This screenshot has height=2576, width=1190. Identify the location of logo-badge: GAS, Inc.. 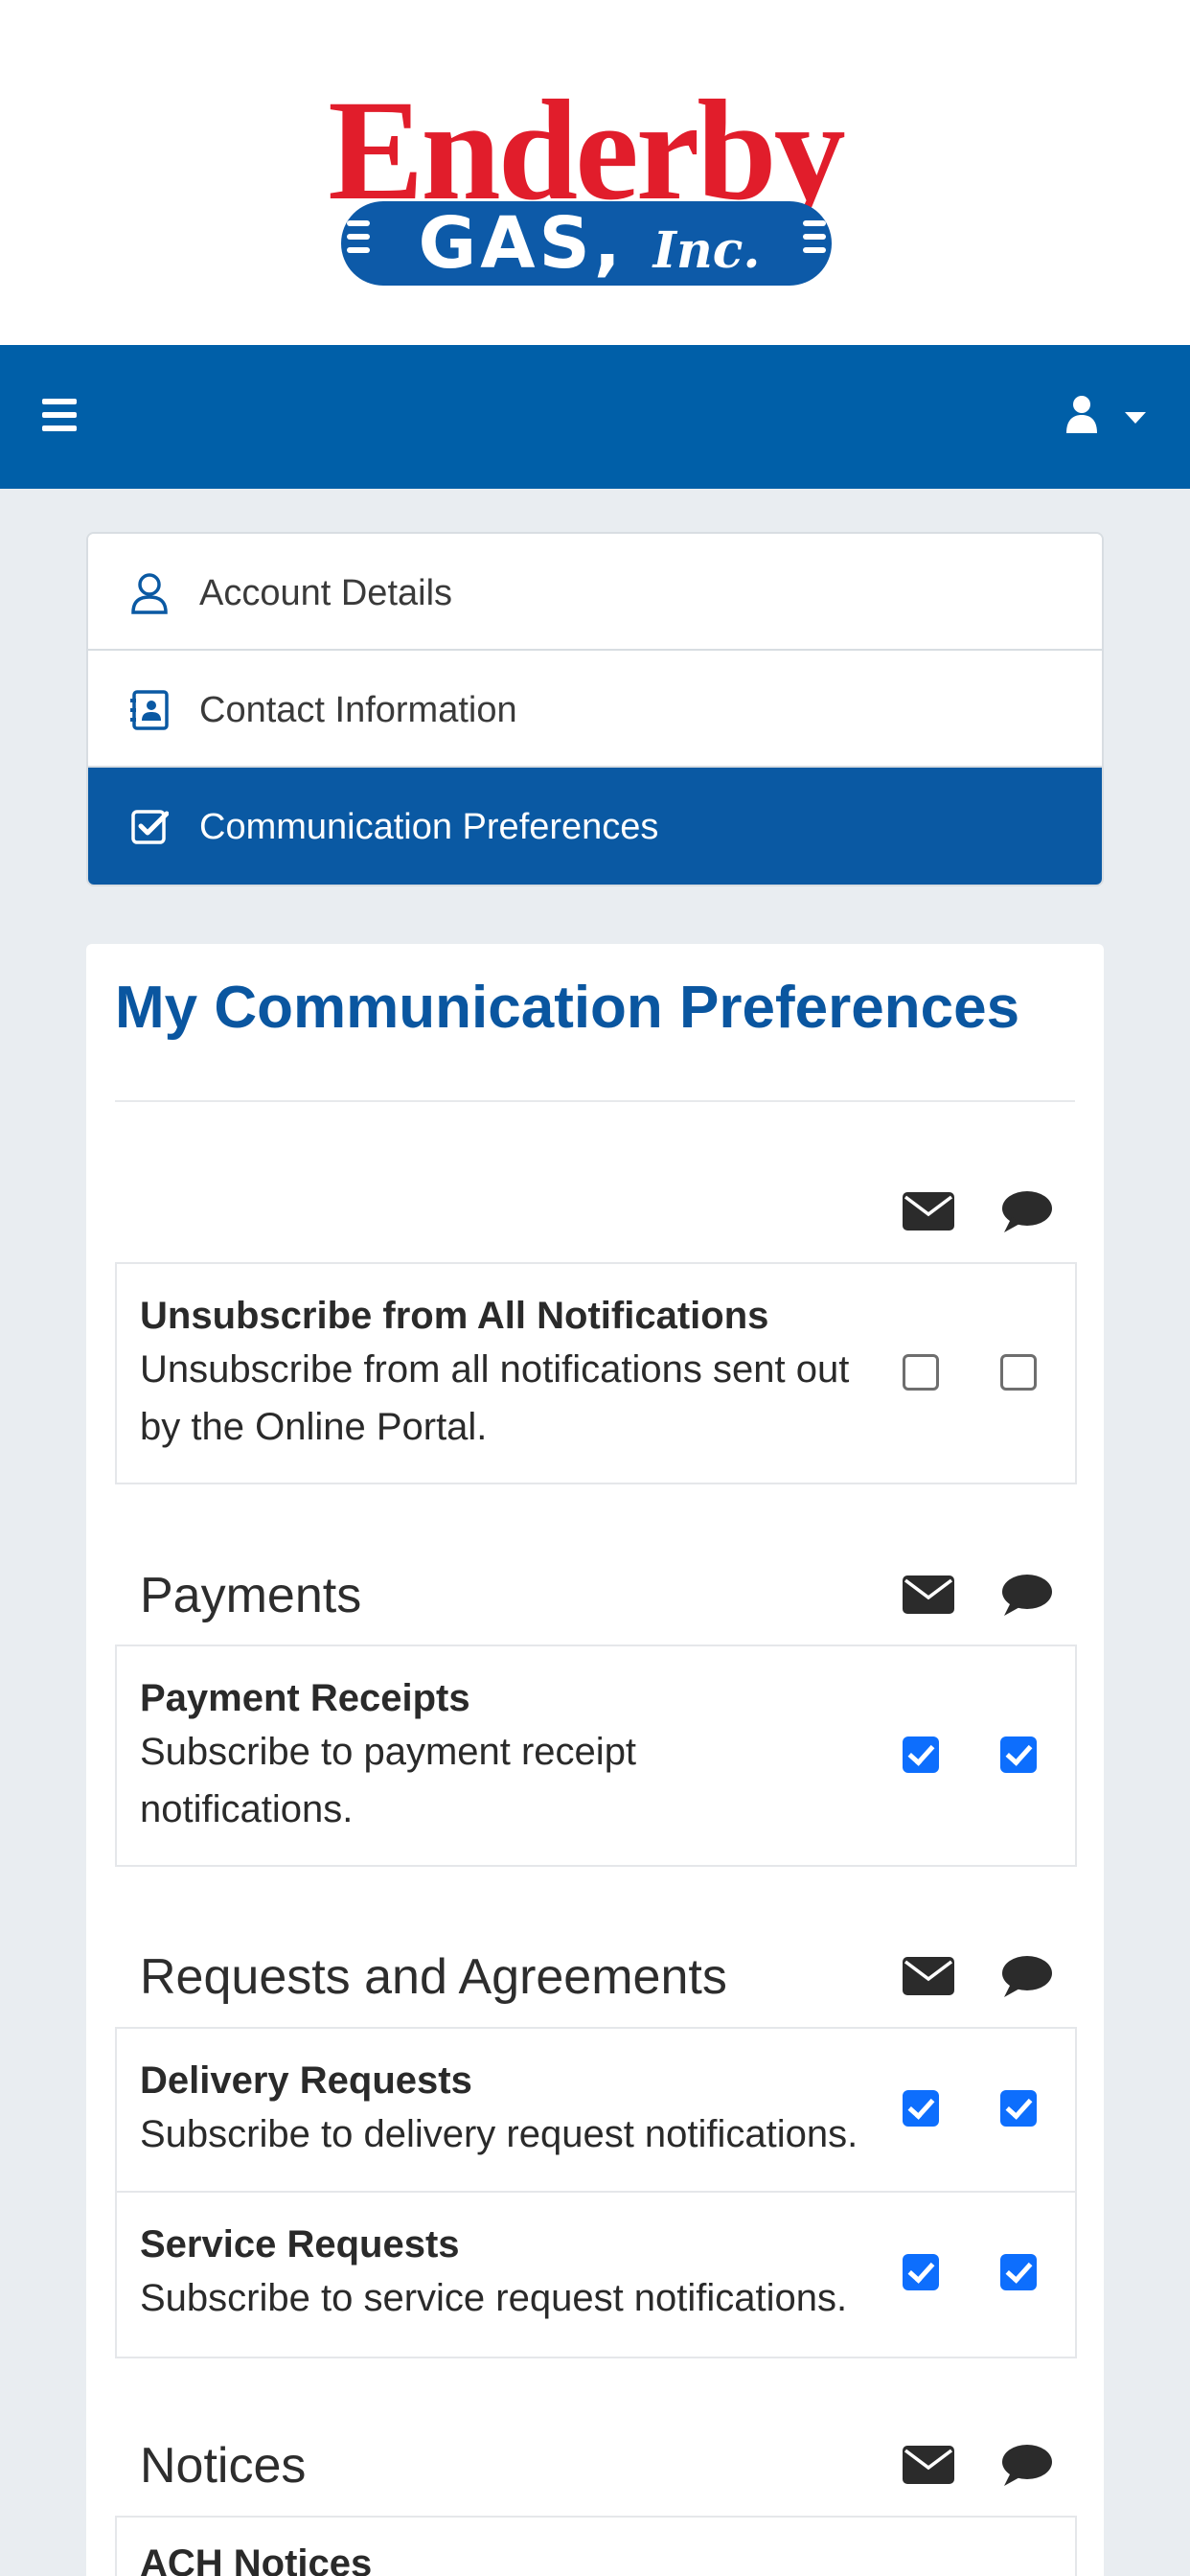
(587, 243).